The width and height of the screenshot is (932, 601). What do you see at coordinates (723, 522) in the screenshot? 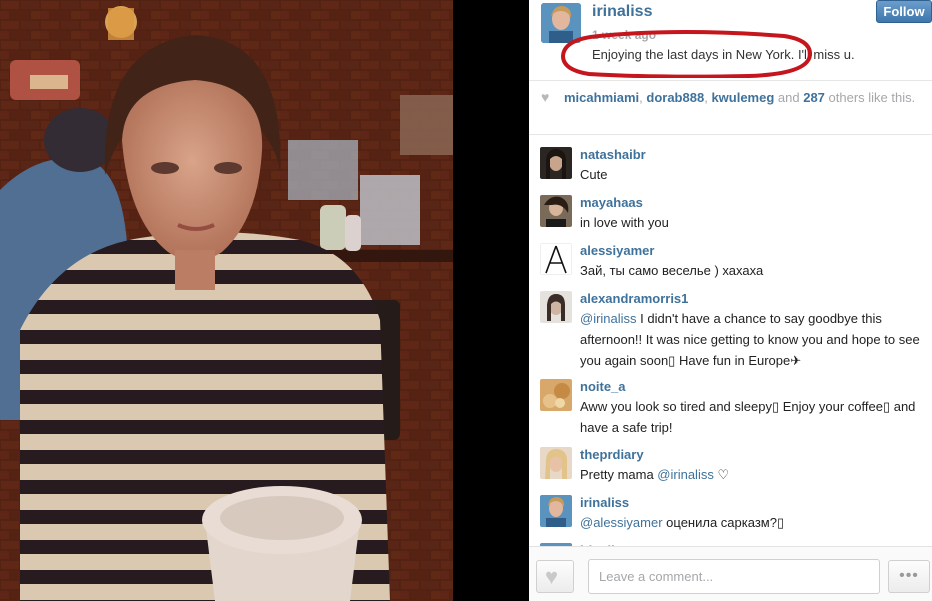
I see `comment-body: оценила сарказм?▯` at bounding box center [723, 522].